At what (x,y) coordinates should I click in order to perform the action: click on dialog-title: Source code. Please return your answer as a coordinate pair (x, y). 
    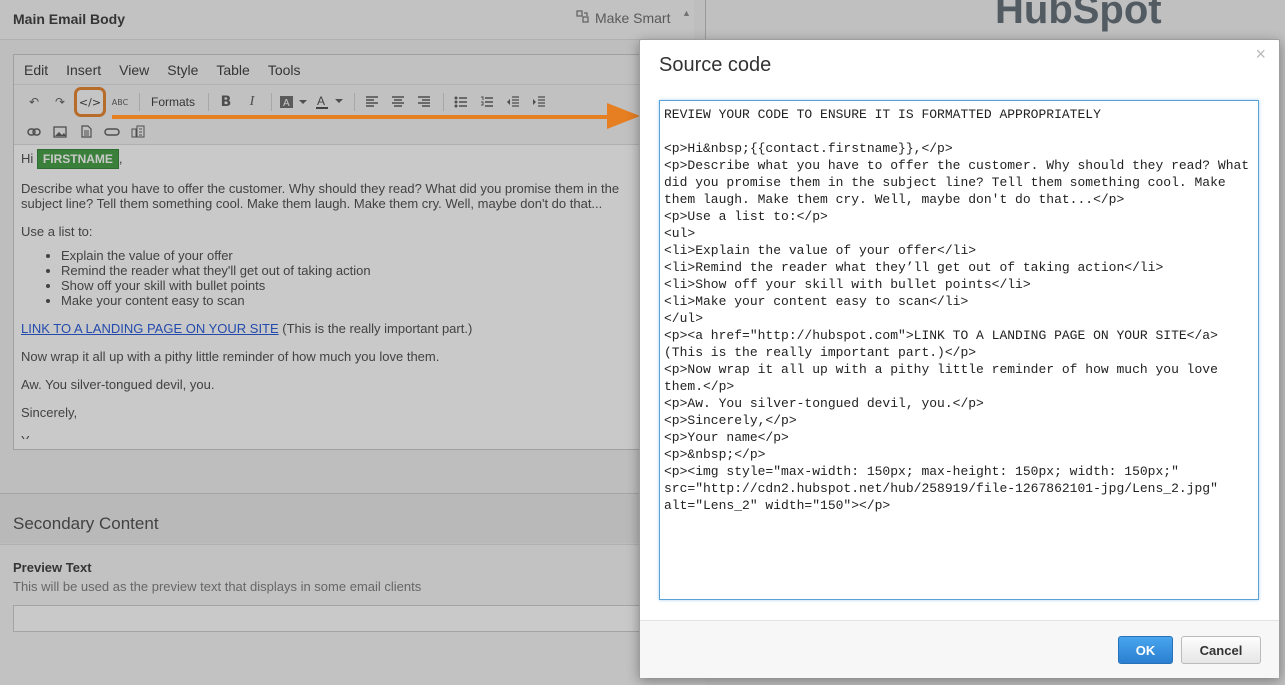
    Looking at the image, I should click on (715, 65).